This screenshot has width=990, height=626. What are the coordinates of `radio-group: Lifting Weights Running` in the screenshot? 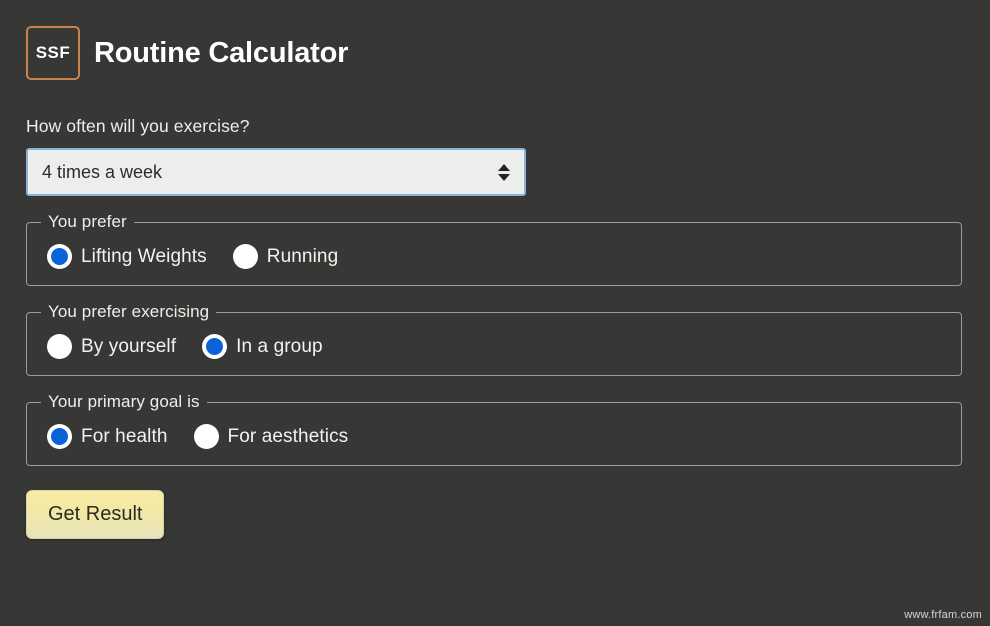 It's located at (494, 253).